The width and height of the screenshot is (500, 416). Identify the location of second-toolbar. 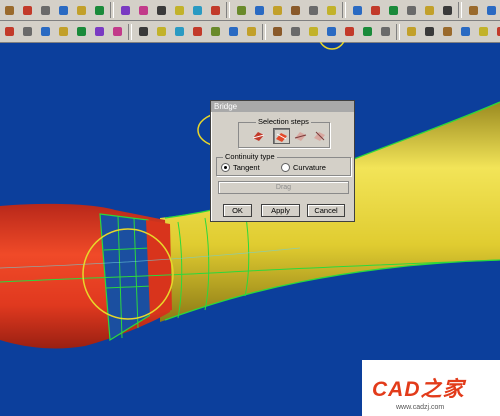
(250, 32).